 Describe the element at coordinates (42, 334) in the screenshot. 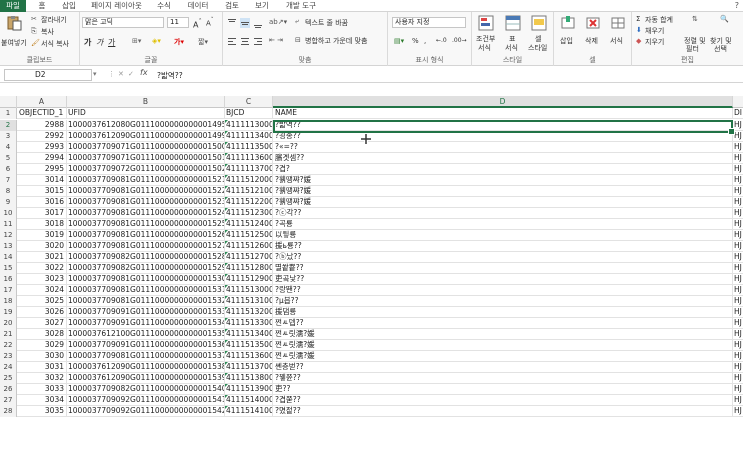

I see `cell-objectid: 3028` at that location.